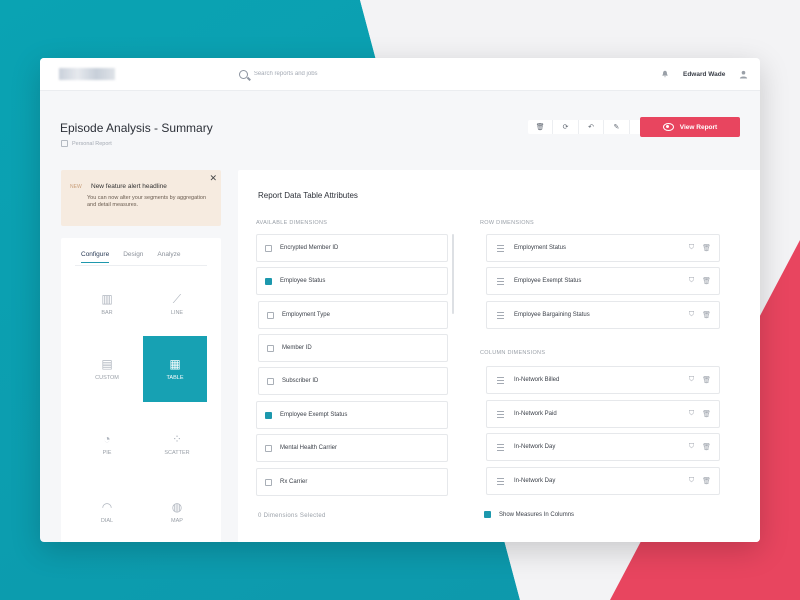  Describe the element at coordinates (297, 348) in the screenshot. I see `dimension-label: Member ID` at that location.